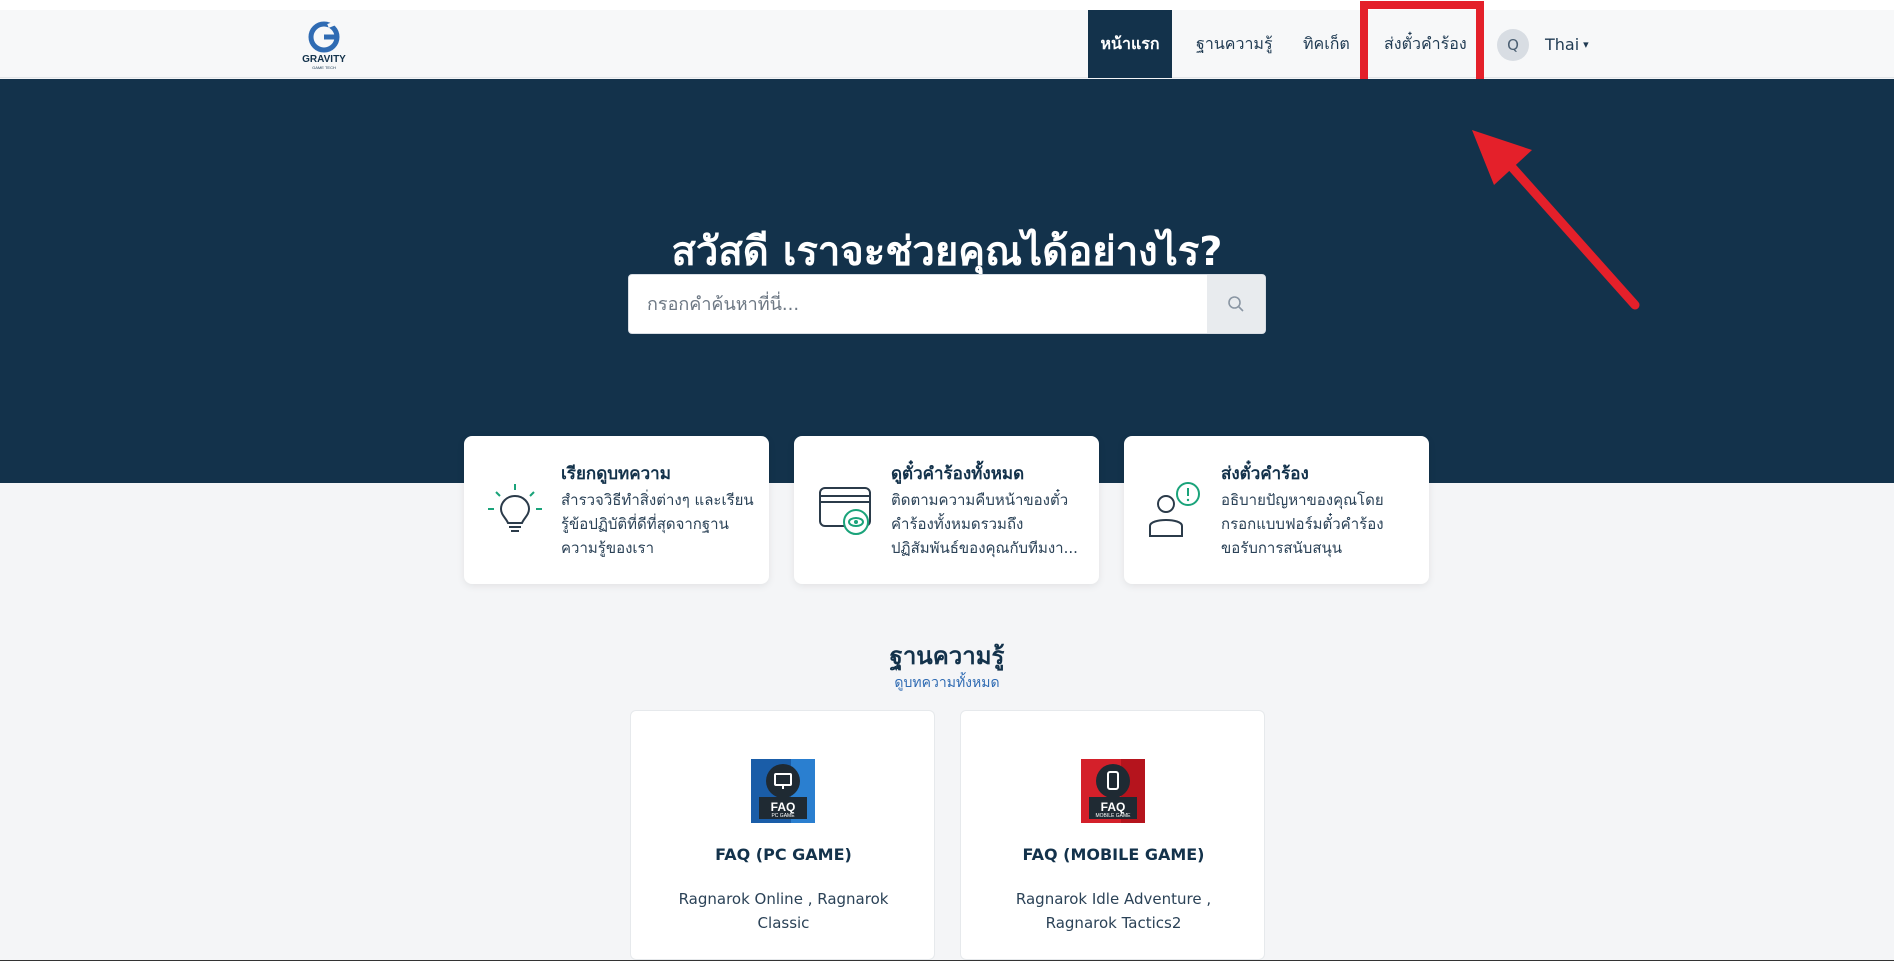 This screenshot has height=961, width=1894. I want to click on faq-badge-sub: PC GAME, so click(783, 816).